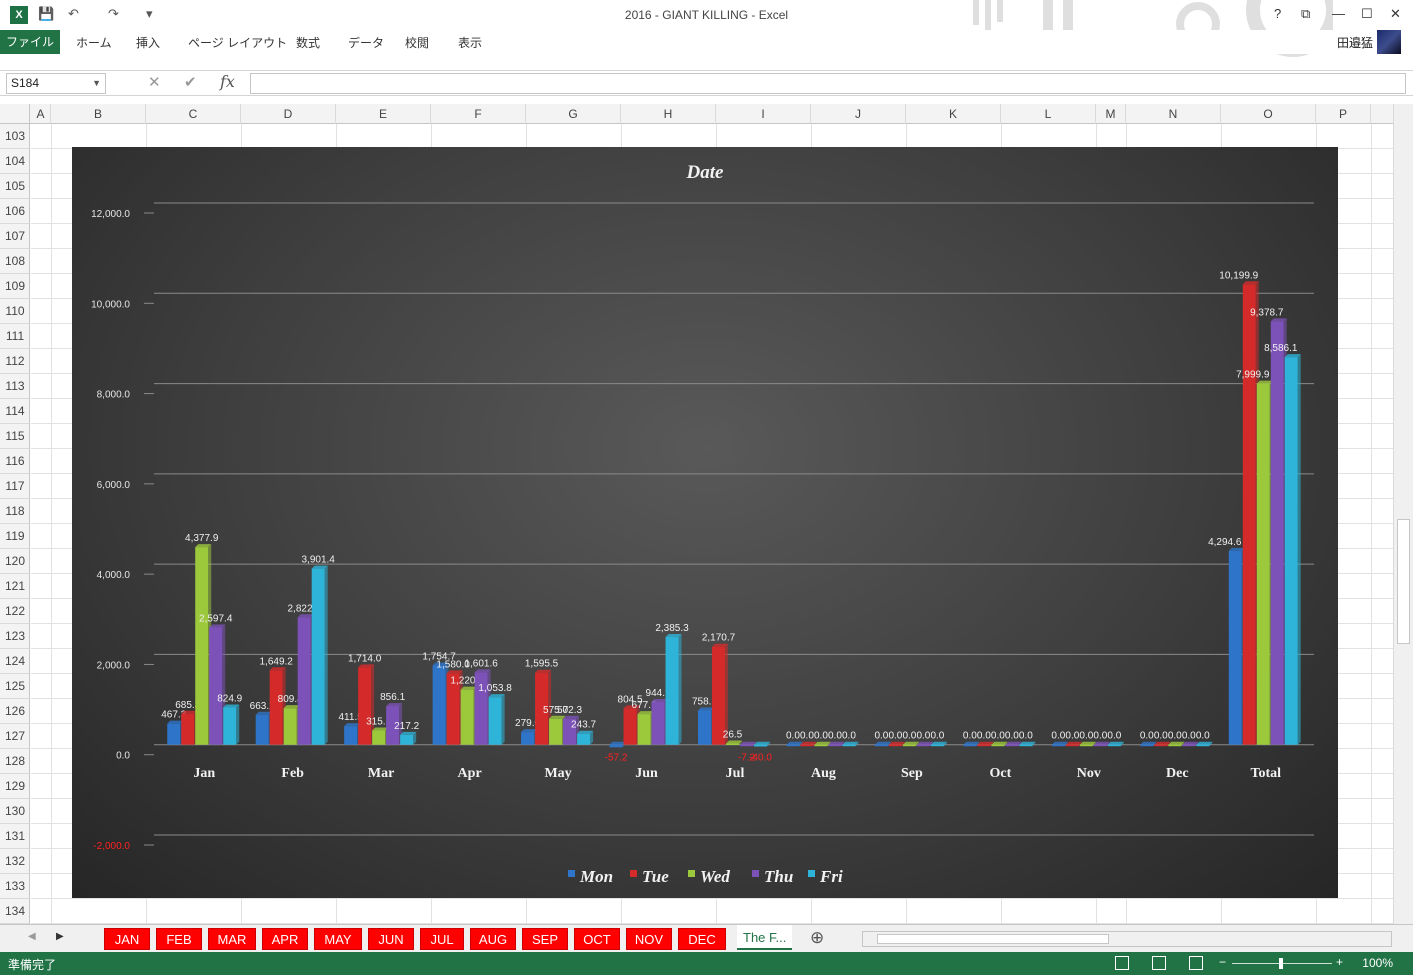  Describe the element at coordinates (597, 939) in the screenshot. I see `sheet-tab-oct: OCT` at that location.